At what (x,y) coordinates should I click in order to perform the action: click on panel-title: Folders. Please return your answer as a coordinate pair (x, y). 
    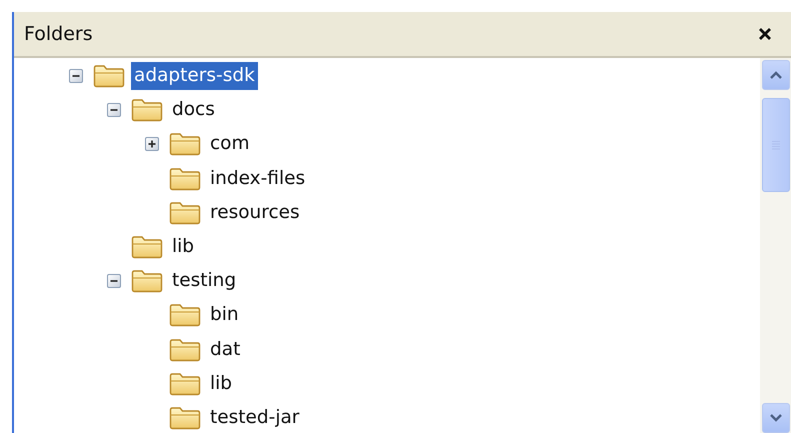
    Looking at the image, I should click on (58, 34).